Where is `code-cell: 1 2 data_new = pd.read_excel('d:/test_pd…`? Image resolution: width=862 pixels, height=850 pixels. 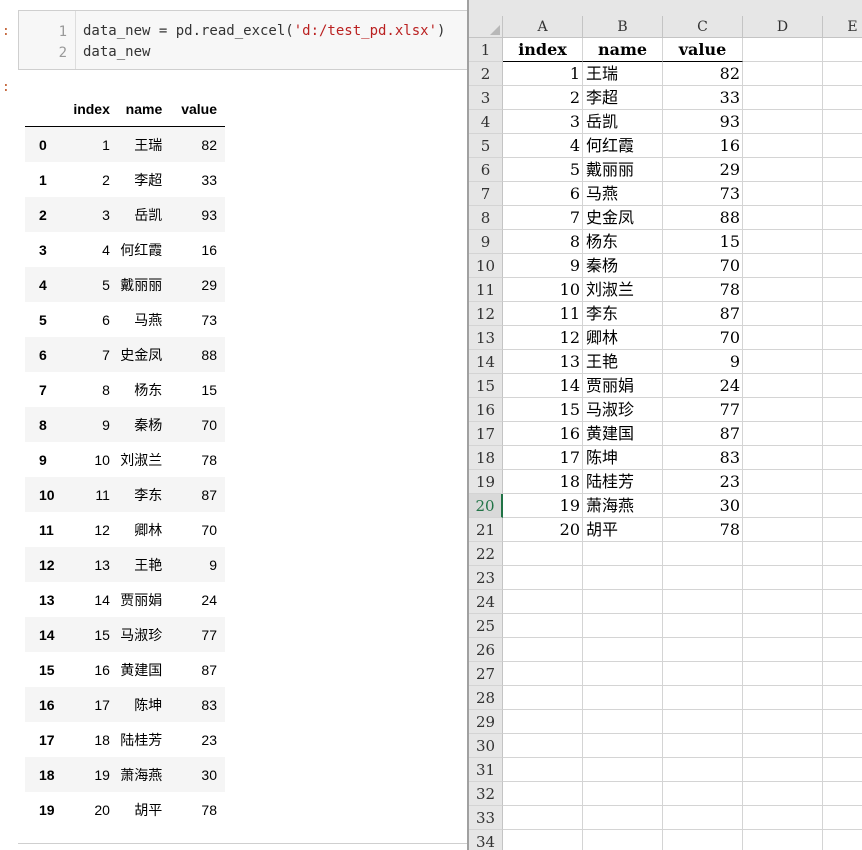
code-cell: 1 2 data_new = pd.read_excel('d:/test_pd… is located at coordinates (242, 40).